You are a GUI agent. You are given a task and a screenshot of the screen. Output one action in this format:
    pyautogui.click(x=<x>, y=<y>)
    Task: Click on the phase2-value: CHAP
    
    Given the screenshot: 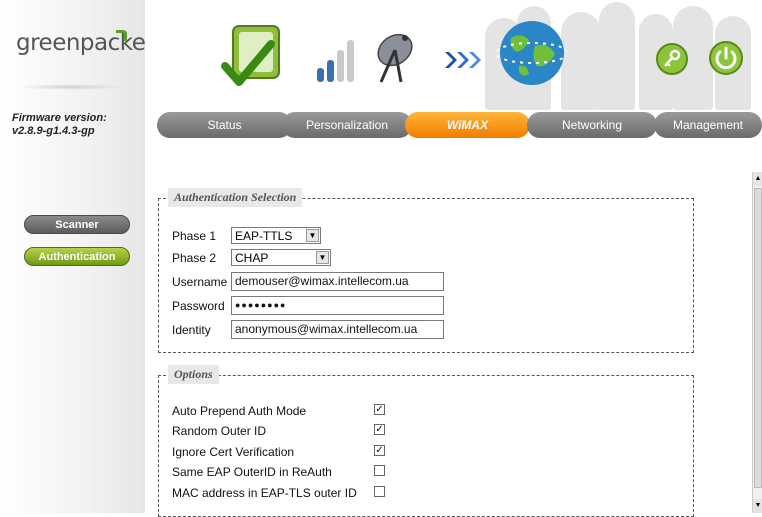 What is the action you would take?
    pyautogui.click(x=252, y=258)
    